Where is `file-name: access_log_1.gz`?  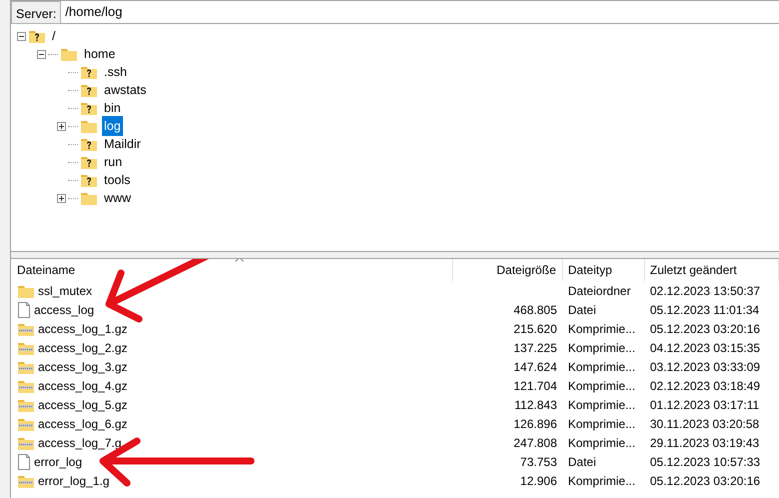 file-name: access_log_1.gz is located at coordinates (83, 329).